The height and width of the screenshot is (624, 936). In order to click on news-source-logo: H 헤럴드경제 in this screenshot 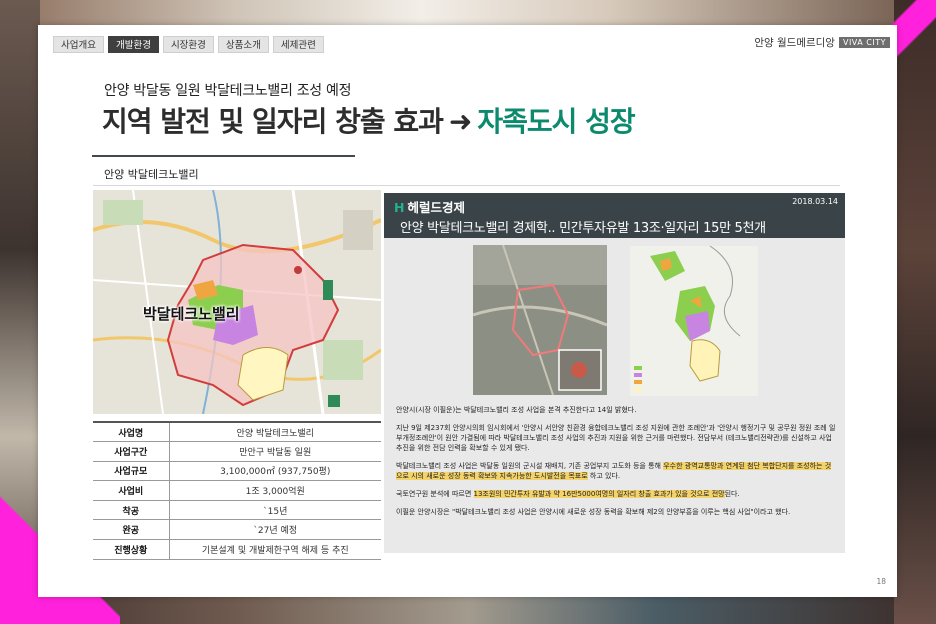, I will do `click(429, 206)`.